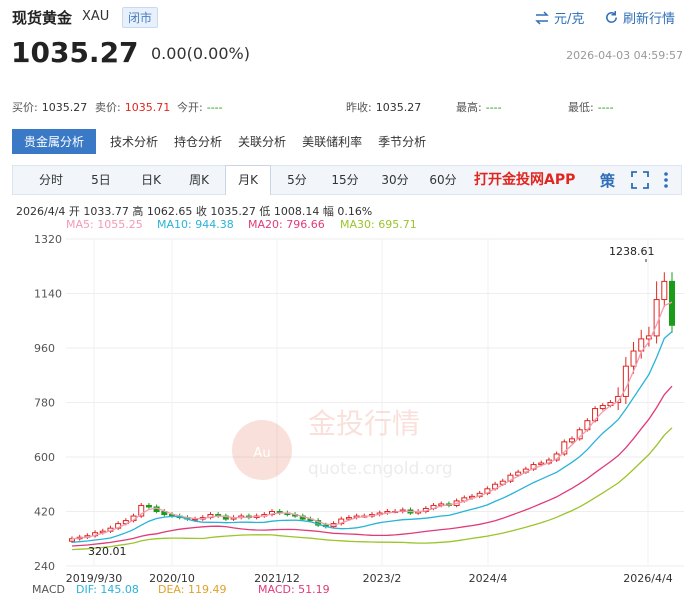 The height and width of the screenshot is (596, 693). Describe the element at coordinates (524, 180) in the screenshot. I see `open-app-link: 打开金投网APP` at that location.